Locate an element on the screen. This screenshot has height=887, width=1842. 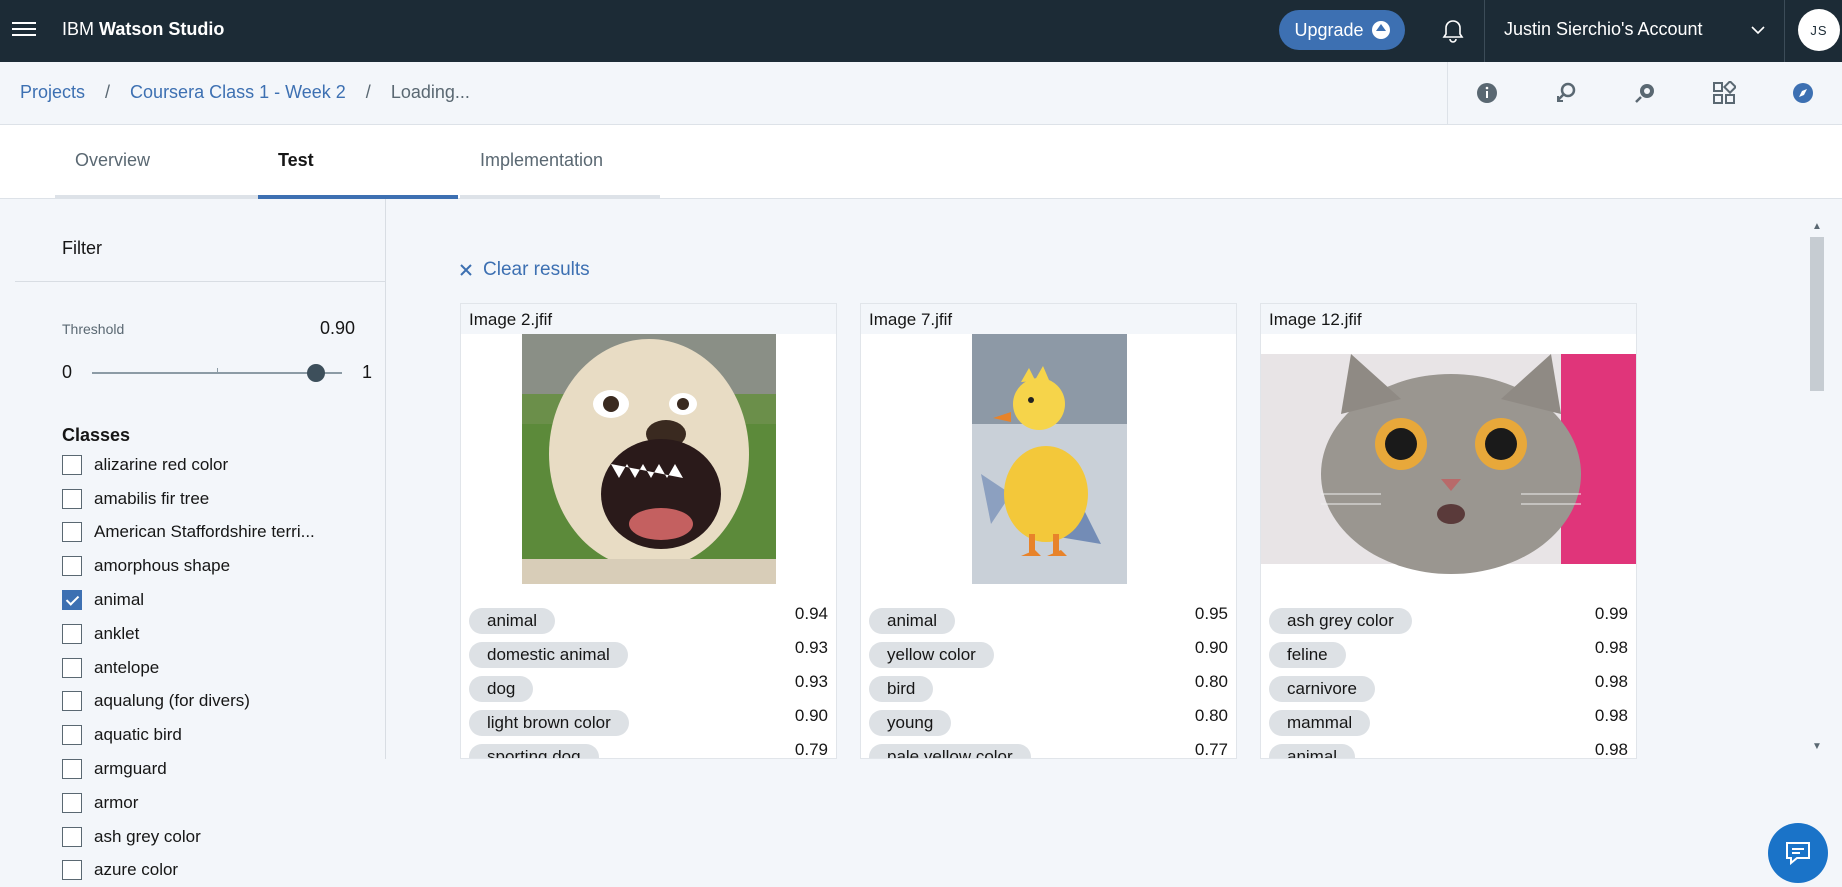
tab-implementation: Implementation is located at coordinates (560, 162).